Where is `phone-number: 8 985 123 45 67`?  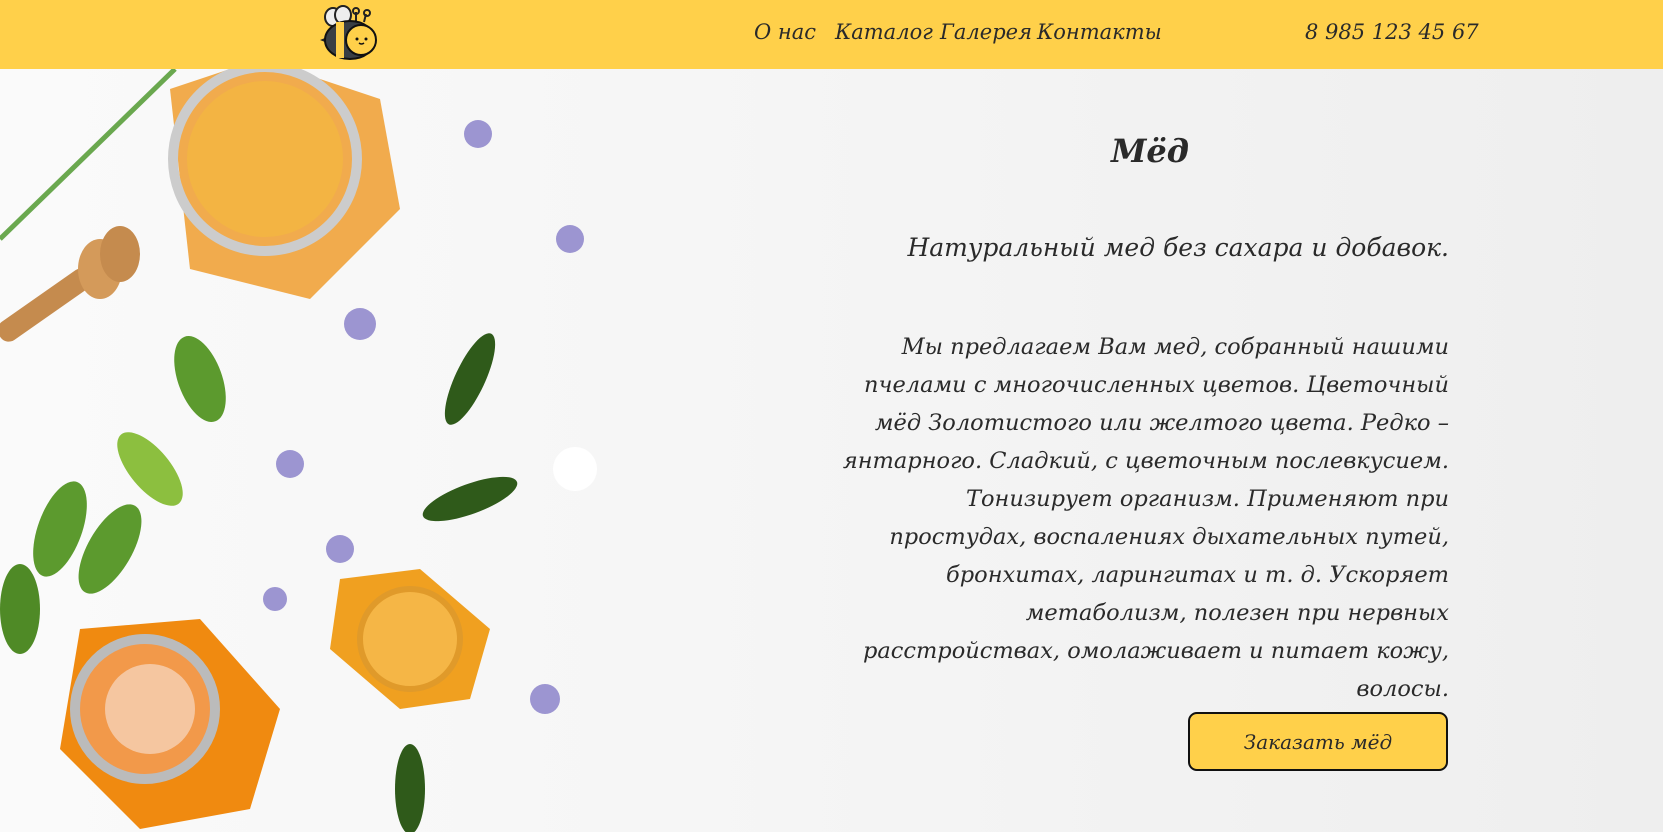 phone-number: 8 985 123 45 67 is located at coordinates (1392, 32).